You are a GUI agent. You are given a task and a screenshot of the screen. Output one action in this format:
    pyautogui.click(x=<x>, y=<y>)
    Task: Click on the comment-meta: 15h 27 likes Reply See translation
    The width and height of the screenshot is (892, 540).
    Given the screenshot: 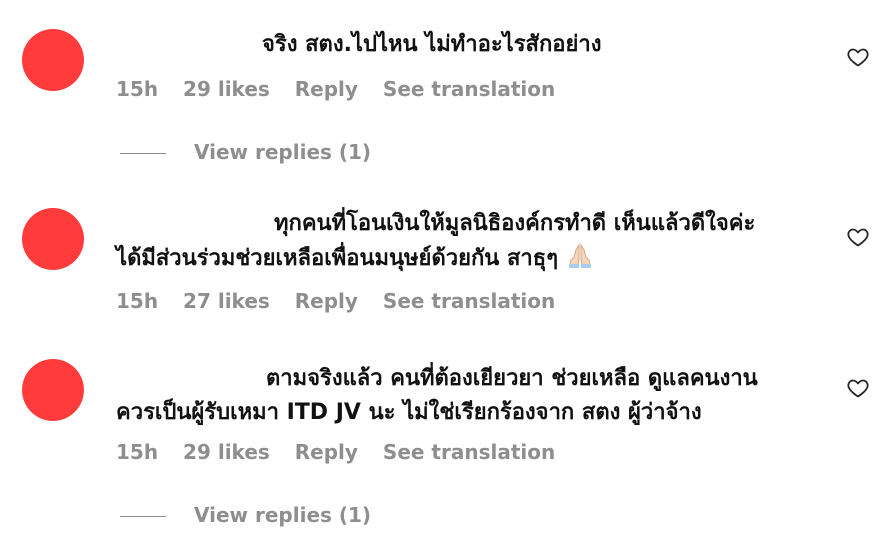 What is the action you would take?
    pyautogui.click(x=344, y=303)
    